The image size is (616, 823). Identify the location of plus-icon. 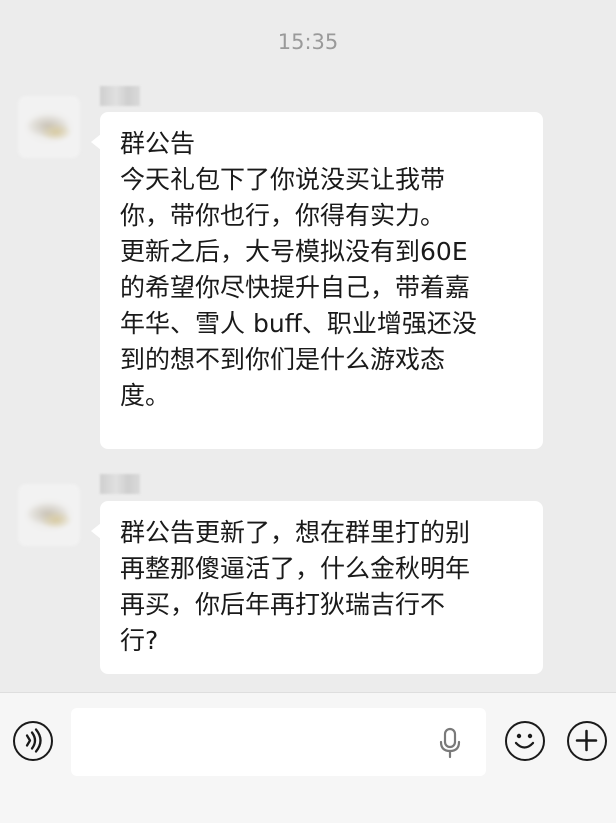
(586, 740).